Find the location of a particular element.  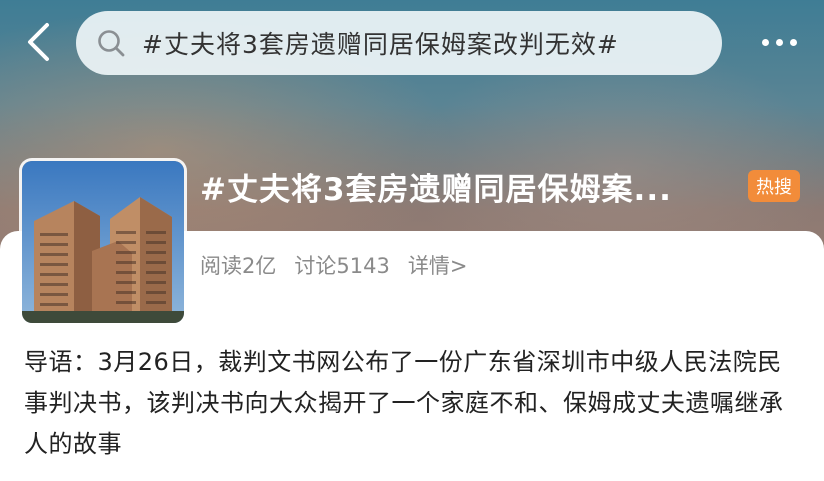

chevron-left-icon is located at coordinates (38, 42).